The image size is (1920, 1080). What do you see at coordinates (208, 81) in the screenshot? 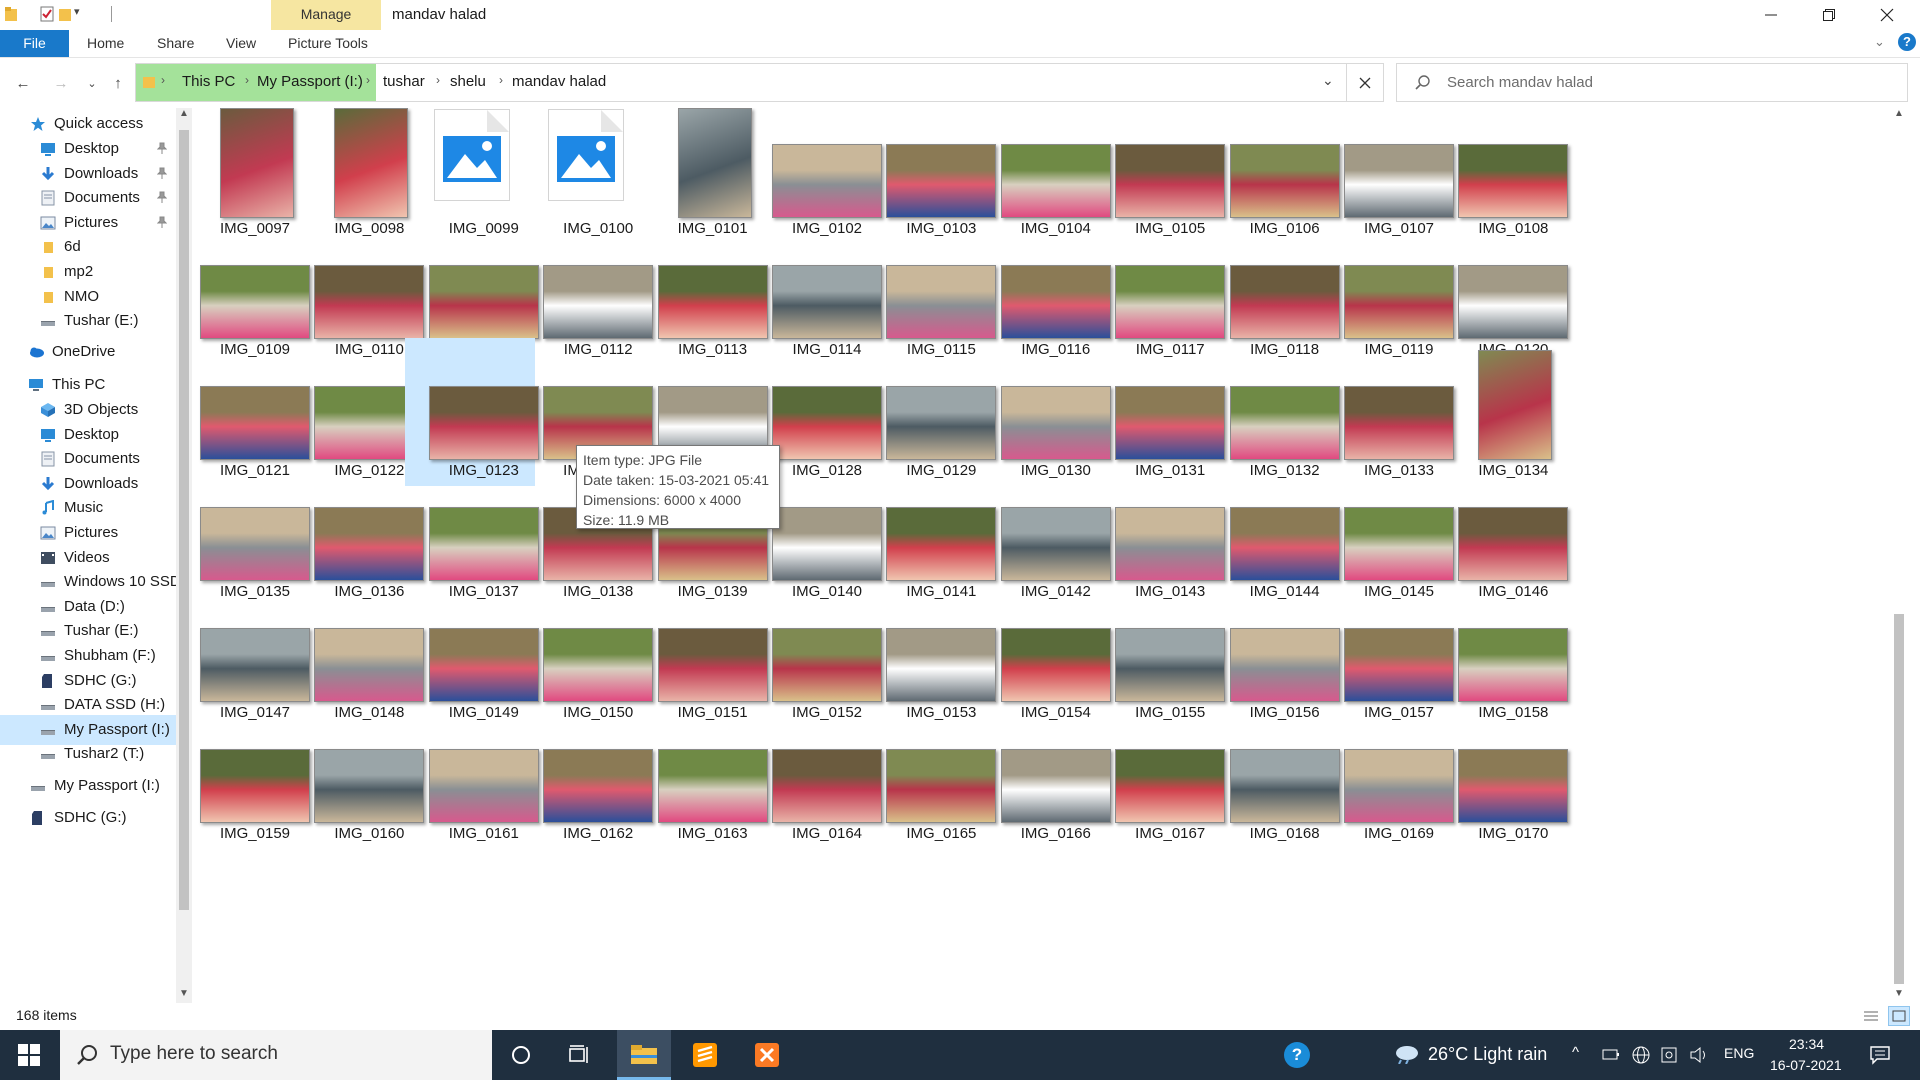
I see `breadcrumb-this-pc: This PC` at bounding box center [208, 81].